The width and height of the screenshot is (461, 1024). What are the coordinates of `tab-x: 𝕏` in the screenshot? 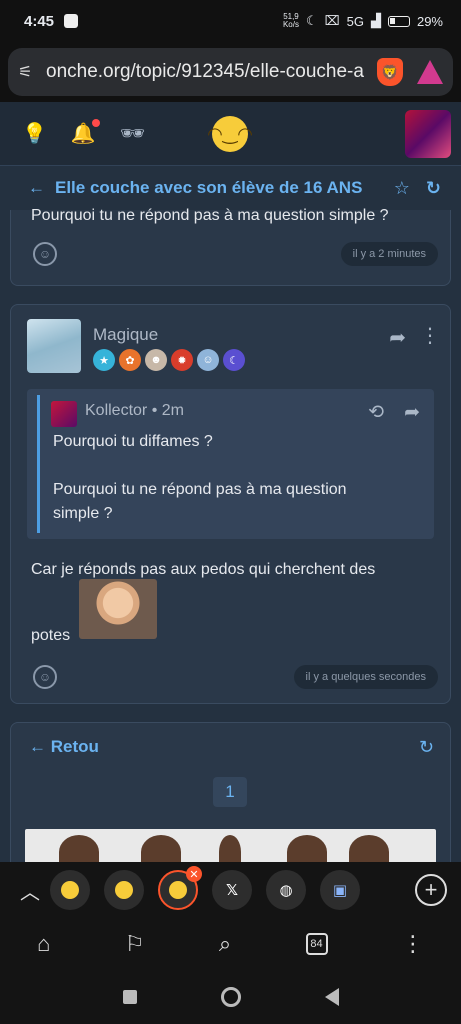 It's located at (232, 890).